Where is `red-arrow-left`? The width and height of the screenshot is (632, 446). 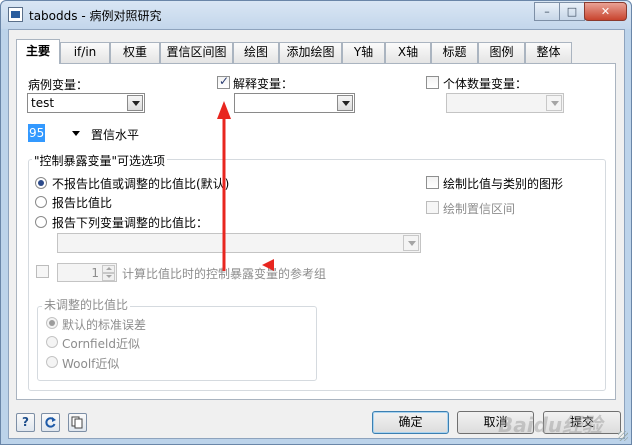 red-arrow-left is located at coordinates (268, 265).